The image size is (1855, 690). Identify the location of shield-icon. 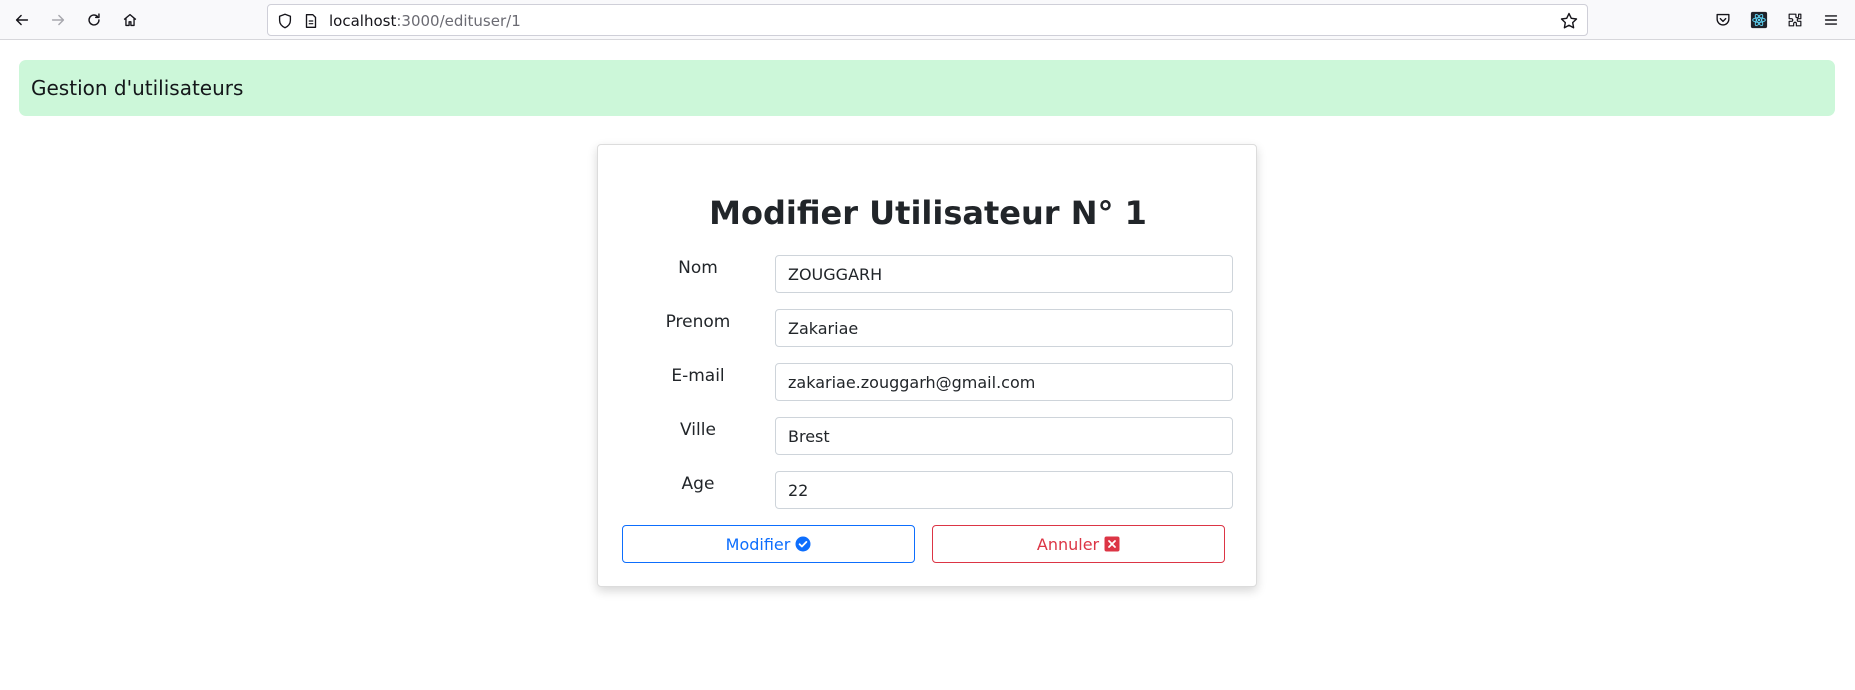
(285, 21).